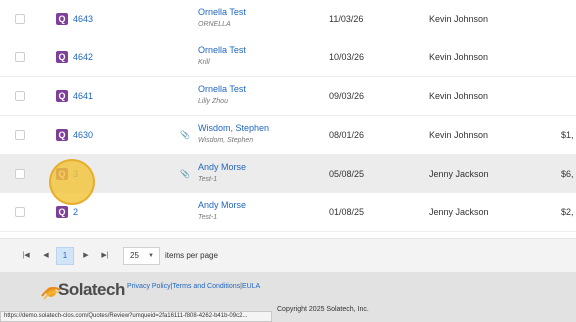 The image size is (576, 322). Describe the element at coordinates (347, 96) in the screenshot. I see `quote-date: 09/03/26` at that location.